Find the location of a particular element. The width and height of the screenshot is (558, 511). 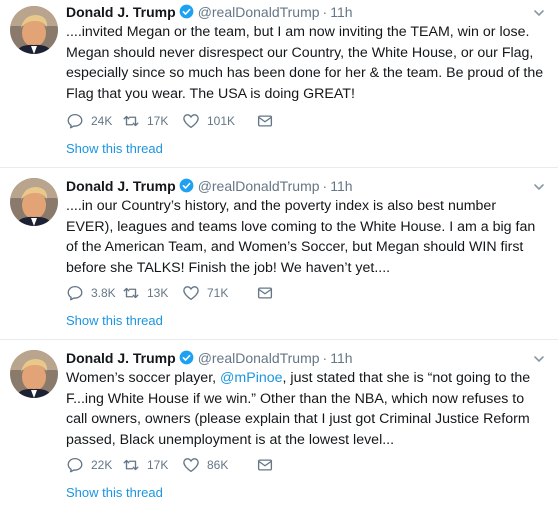

reply-button: 24K is located at coordinates (94, 121).